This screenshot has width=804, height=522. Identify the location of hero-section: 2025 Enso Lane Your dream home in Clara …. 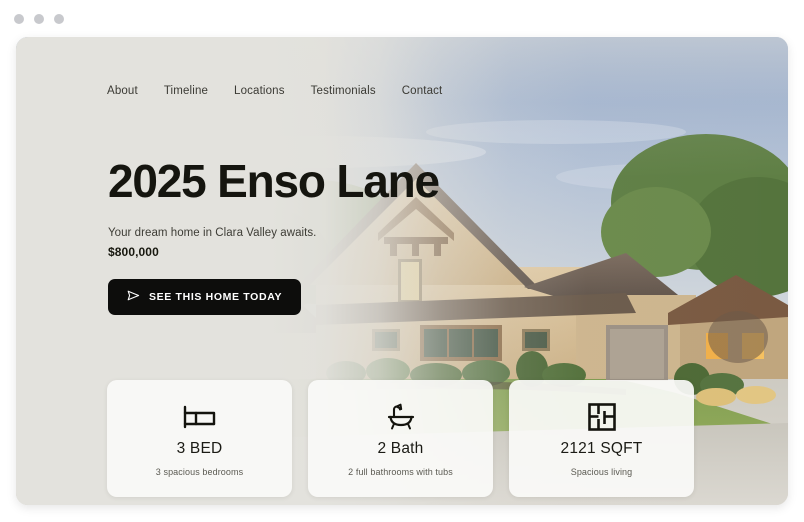
(274, 235).